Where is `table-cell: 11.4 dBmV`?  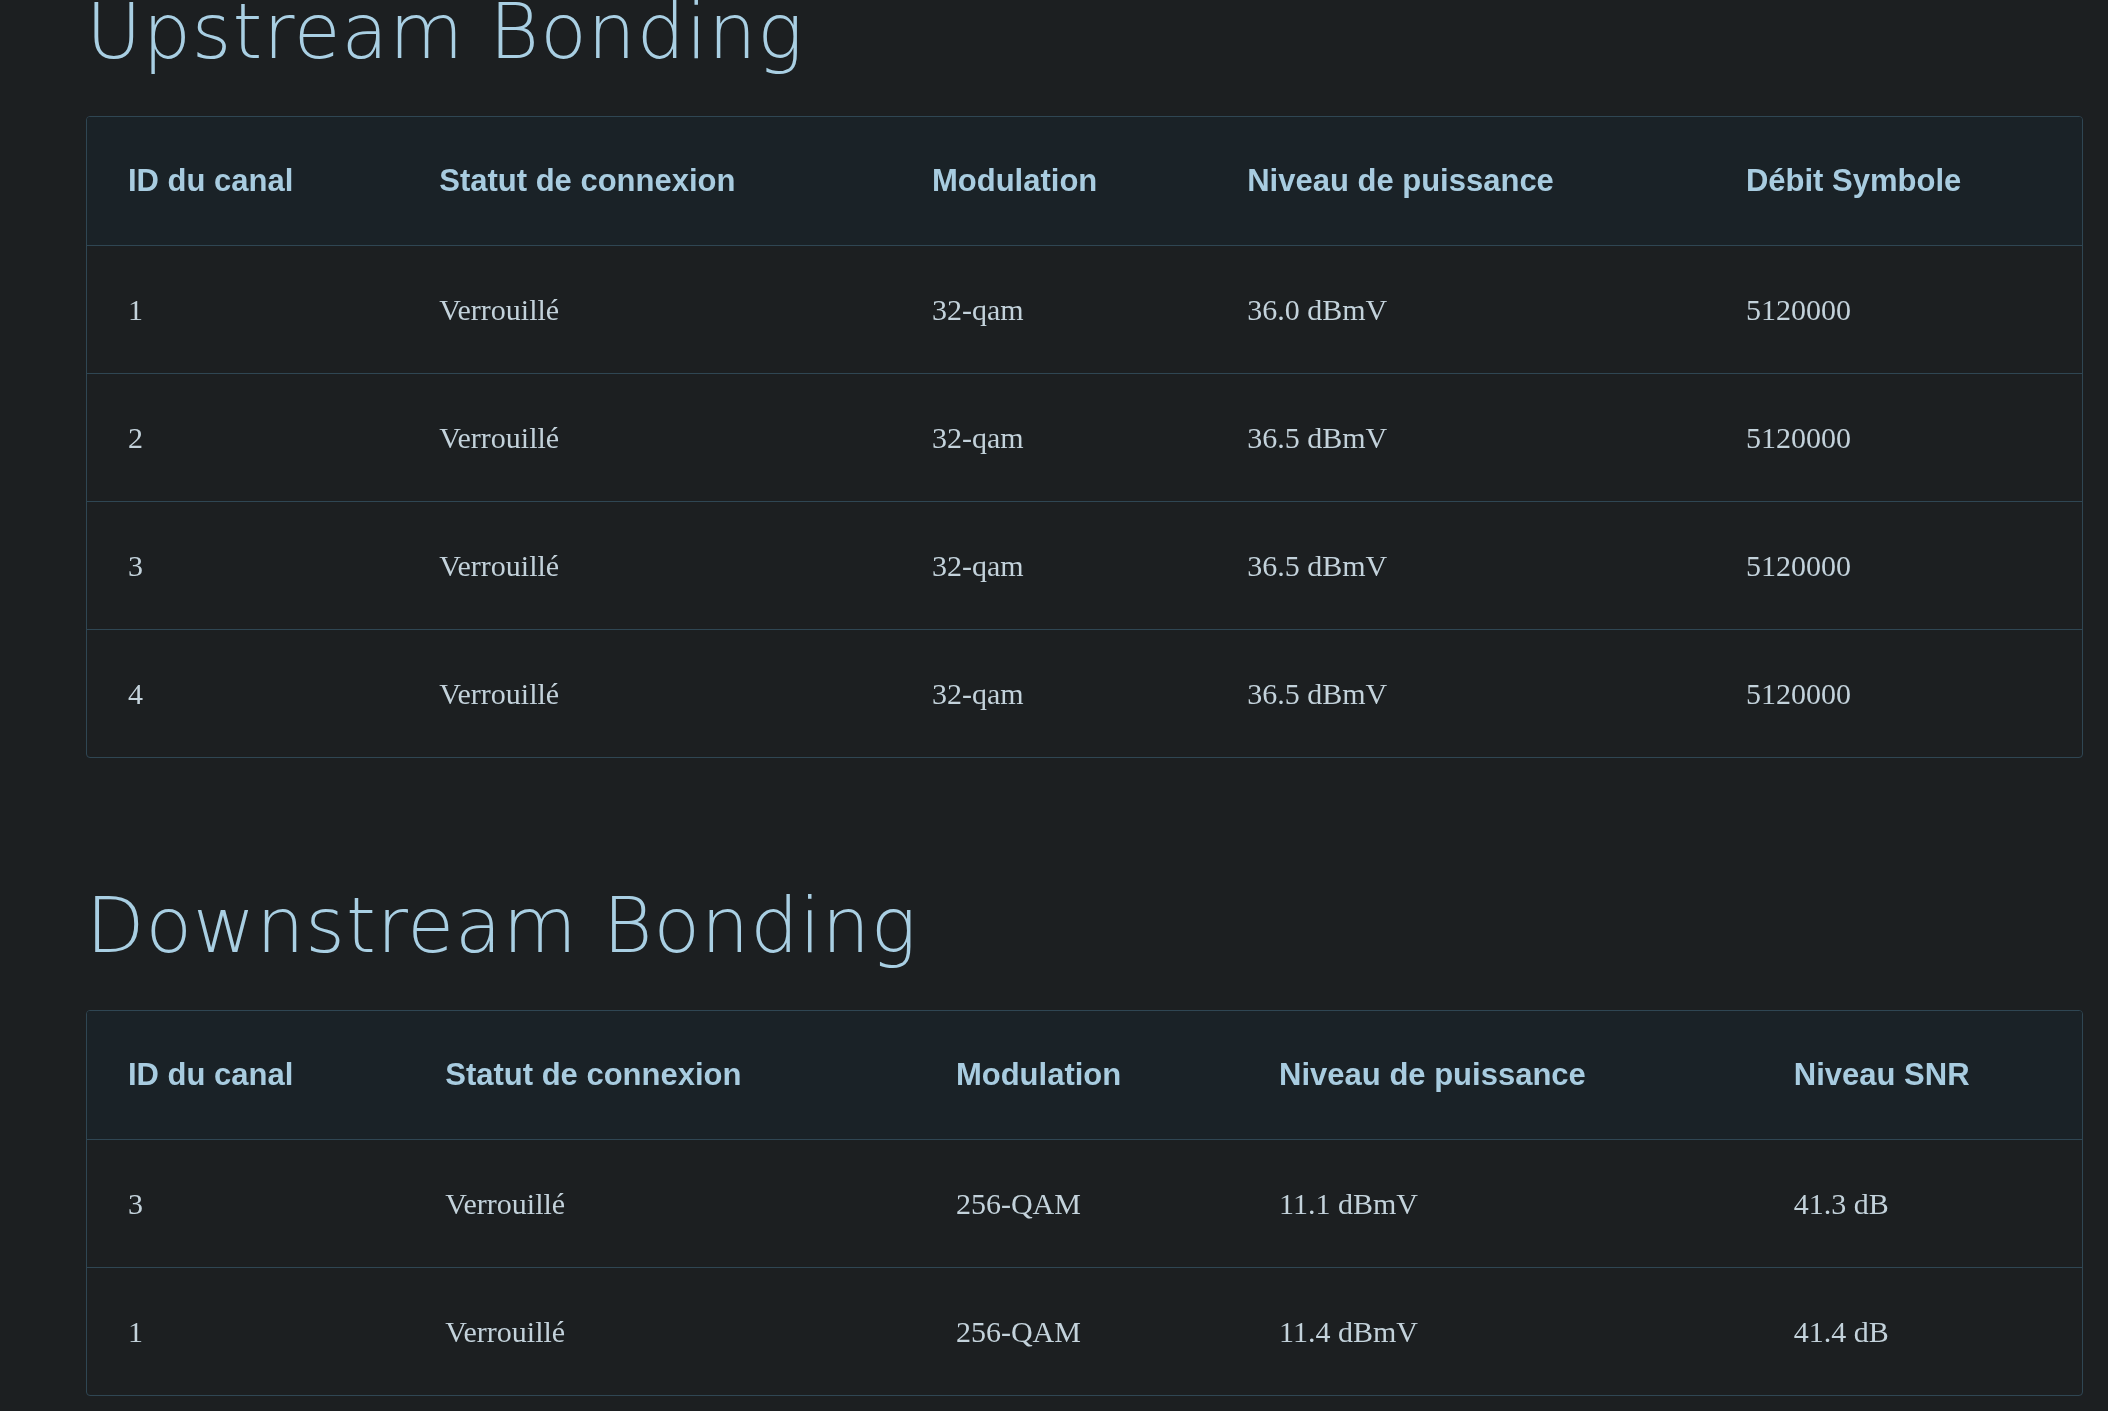 table-cell: 11.4 dBmV is located at coordinates (1495, 1331).